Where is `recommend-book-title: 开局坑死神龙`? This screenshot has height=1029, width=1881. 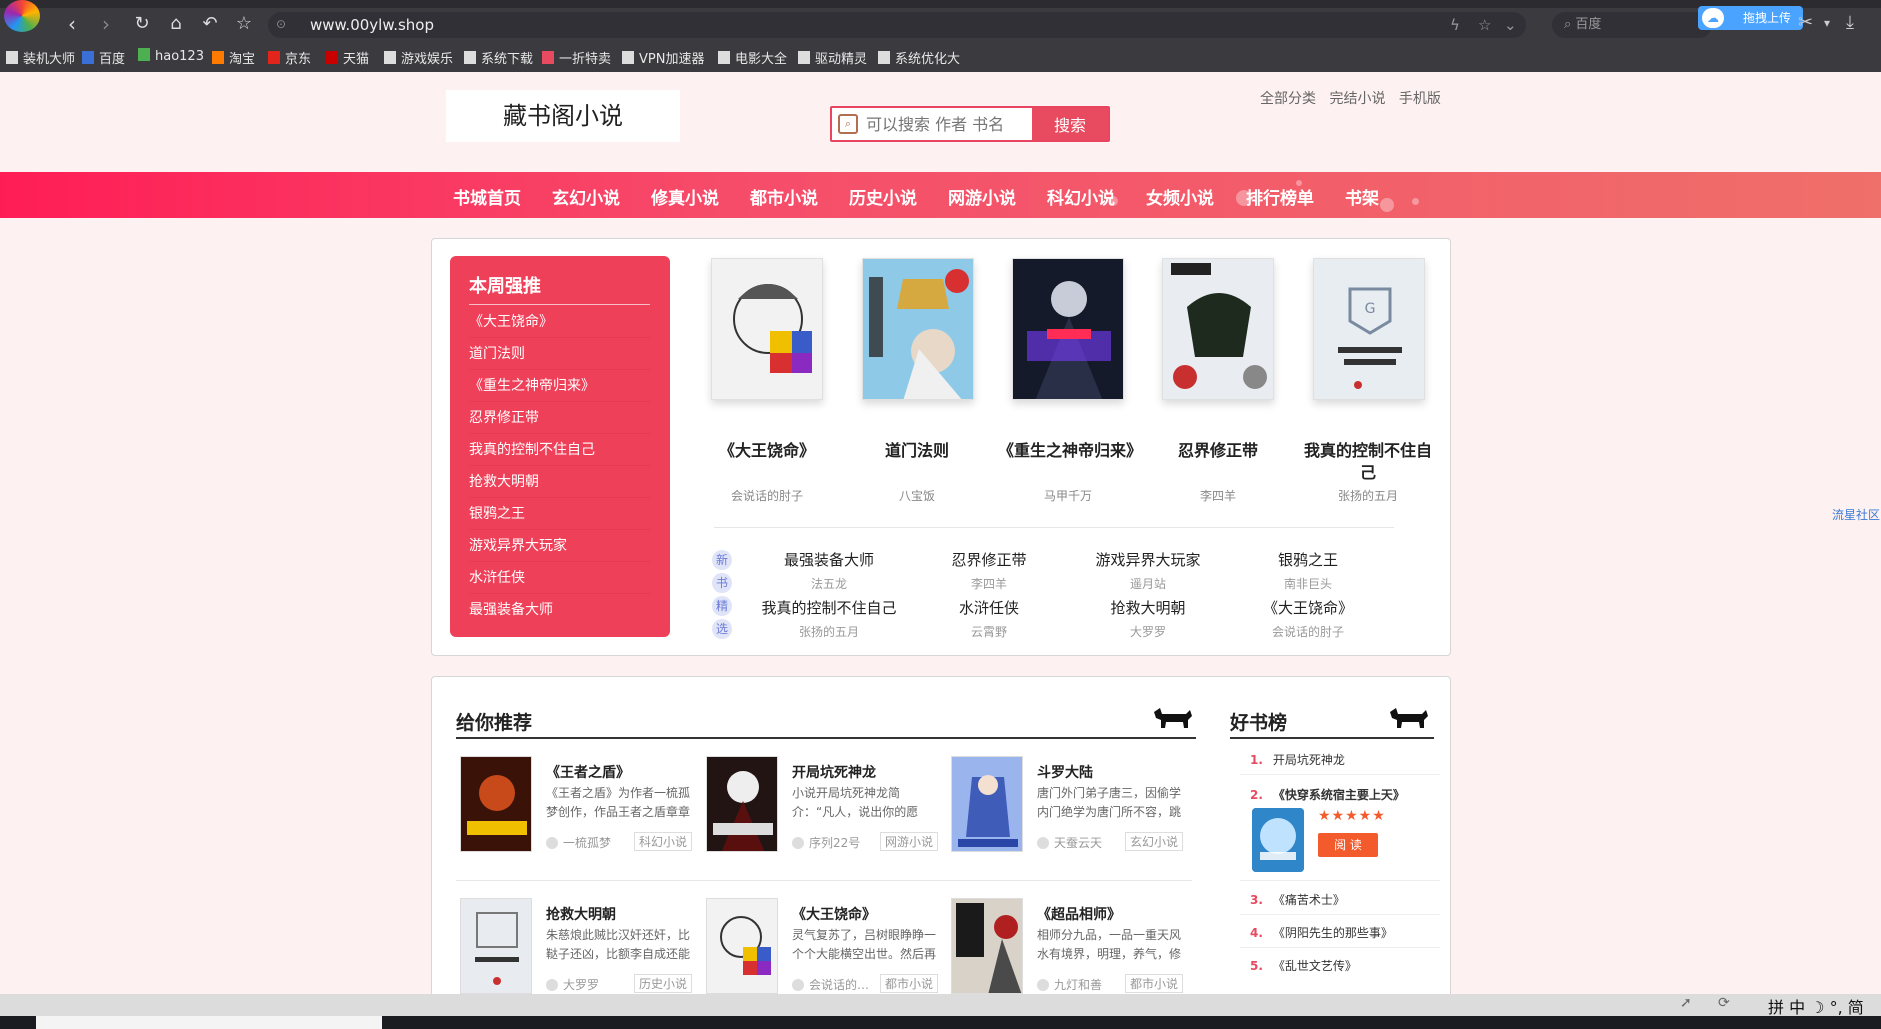 recommend-book-title: 开局坑死神龙 is located at coordinates (834, 772).